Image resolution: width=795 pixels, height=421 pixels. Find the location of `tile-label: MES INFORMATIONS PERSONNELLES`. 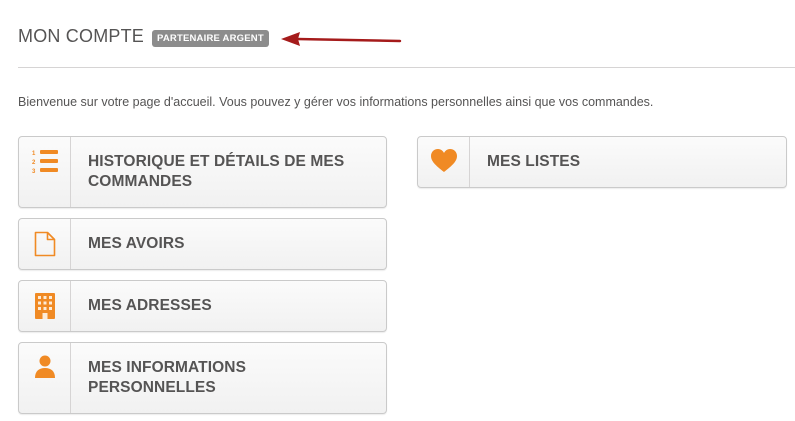

tile-label: MES INFORMATIONS PERSONNELLES is located at coordinates (228, 378).